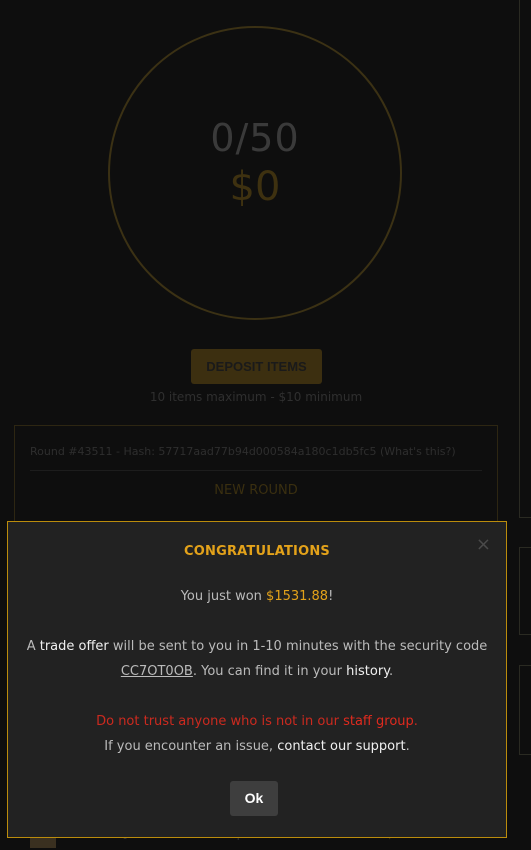 Image resolution: width=531 pixels, height=850 pixels. What do you see at coordinates (156, 671) in the screenshot?
I see `security-code: CC7OT0OB` at bounding box center [156, 671].